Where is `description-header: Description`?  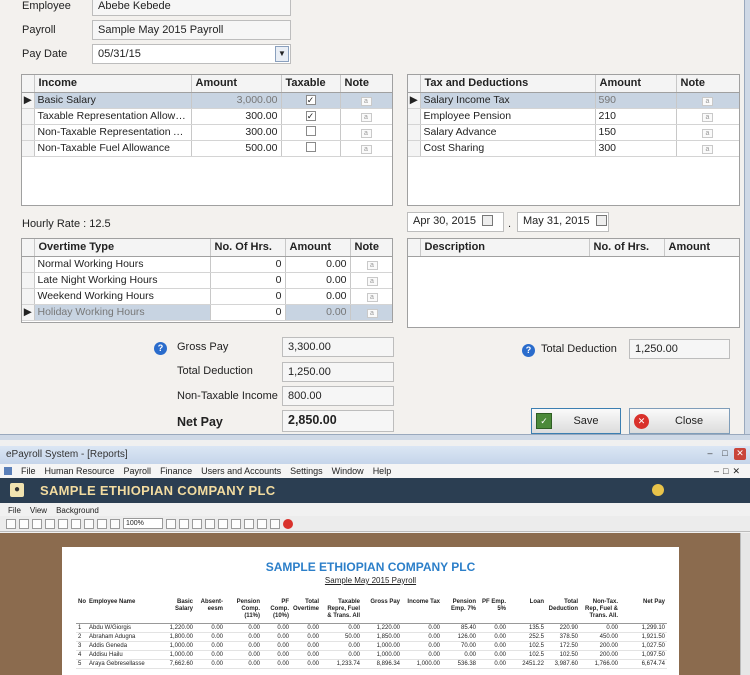
description-header: Description is located at coordinates (505, 248).